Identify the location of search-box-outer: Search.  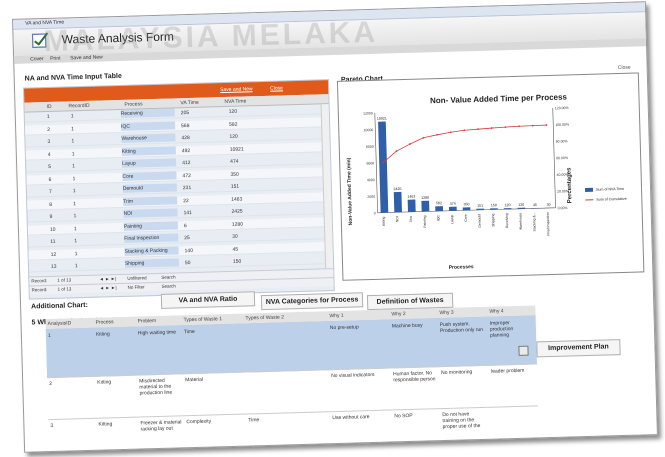
(169, 285).